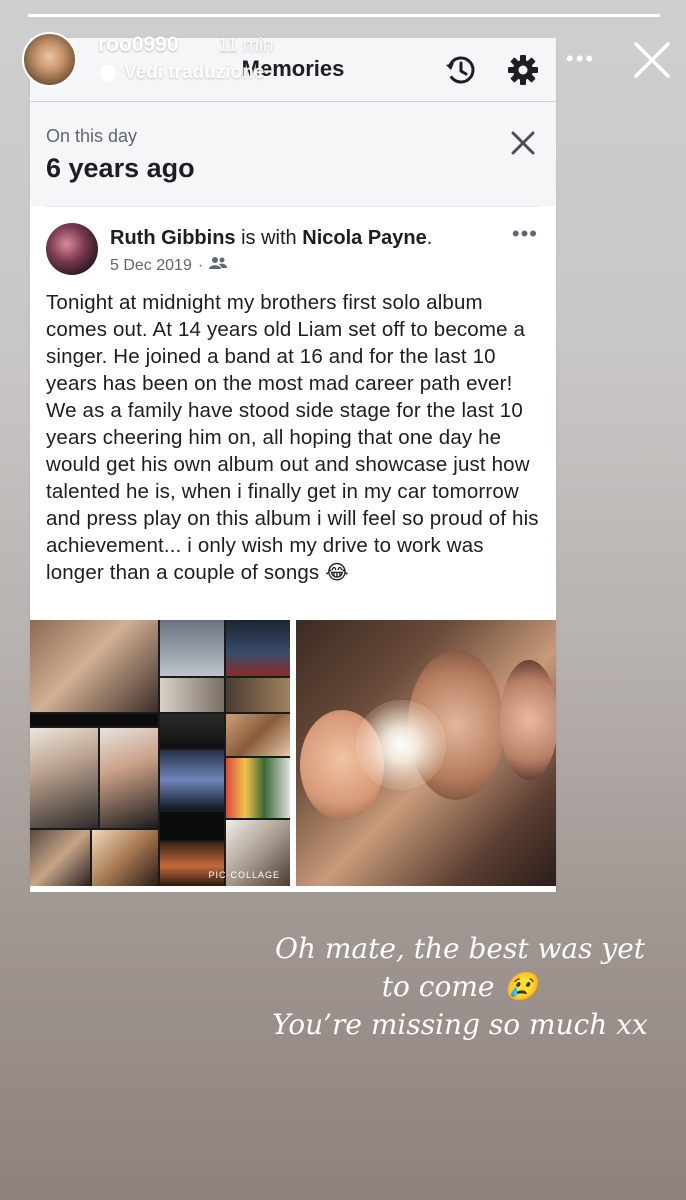 This screenshot has width=686, height=1200. Describe the element at coordinates (523, 70) in the screenshot. I see `gear-icon` at that location.